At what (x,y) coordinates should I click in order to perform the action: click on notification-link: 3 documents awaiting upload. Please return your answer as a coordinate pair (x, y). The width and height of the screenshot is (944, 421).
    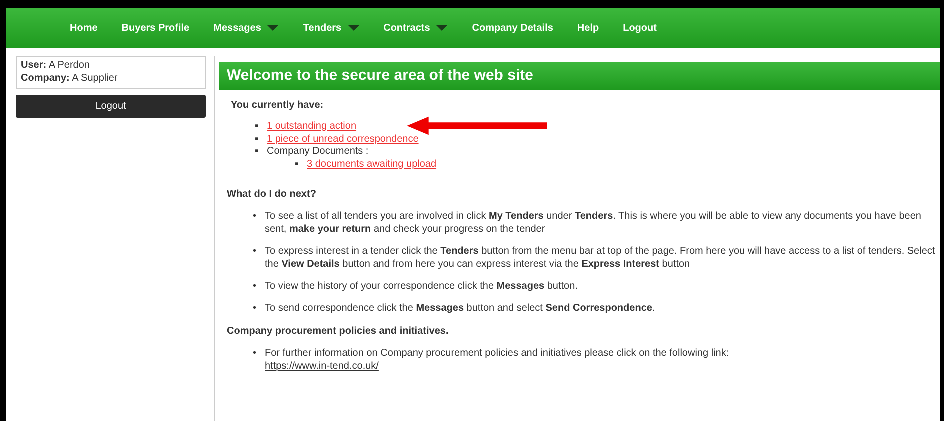
    Looking at the image, I should click on (372, 164).